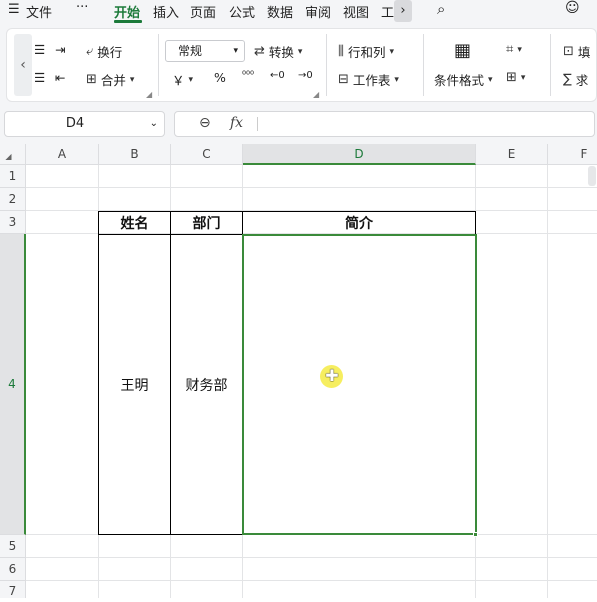  Describe the element at coordinates (441, 9) in the screenshot. I see `search-icon: ⌕` at that location.